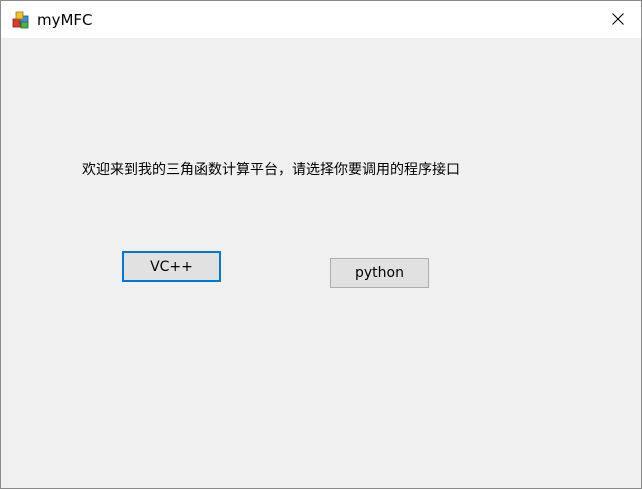 Image resolution: width=642 pixels, height=489 pixels. I want to click on app-icon, so click(21, 20).